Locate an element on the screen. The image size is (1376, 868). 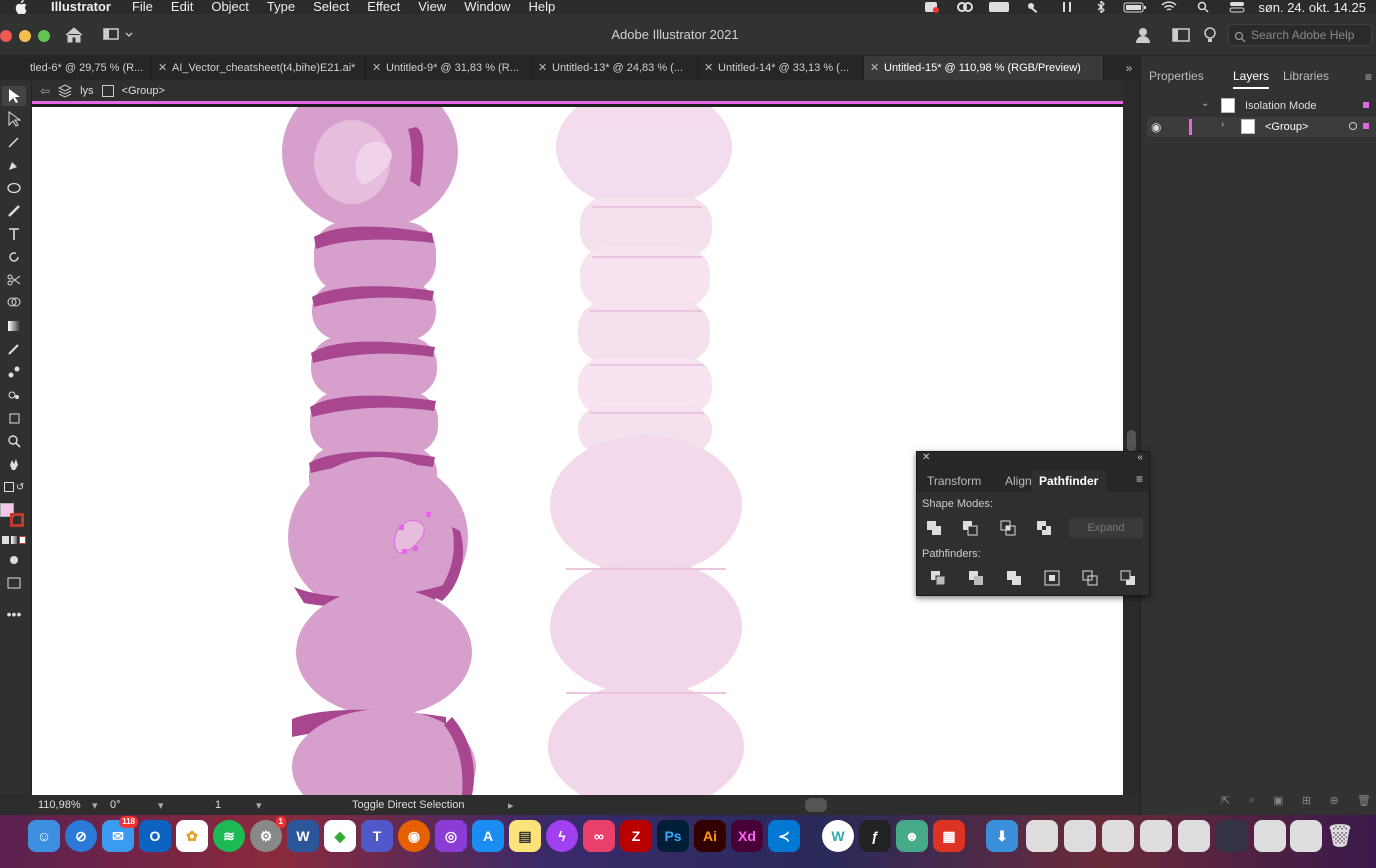
rotation-value: 0° is located at coordinates (130, 805).